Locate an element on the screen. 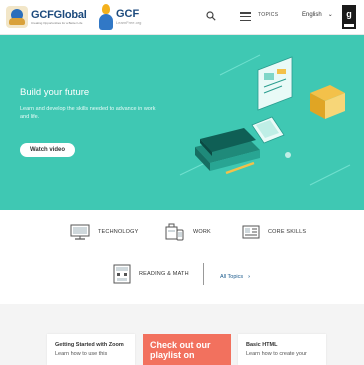  id-card-icon is located at coordinates (251, 232).